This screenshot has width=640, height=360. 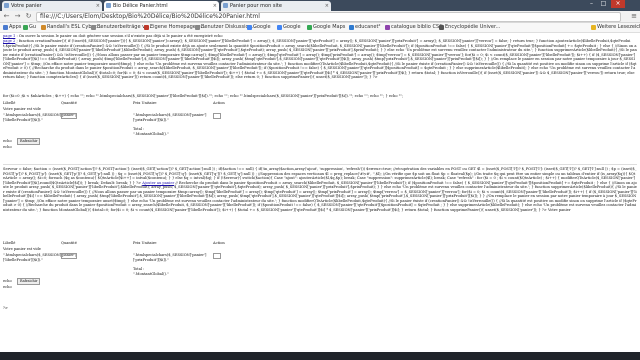 I want to click on back-icon: ←, so click(x=6, y=16).